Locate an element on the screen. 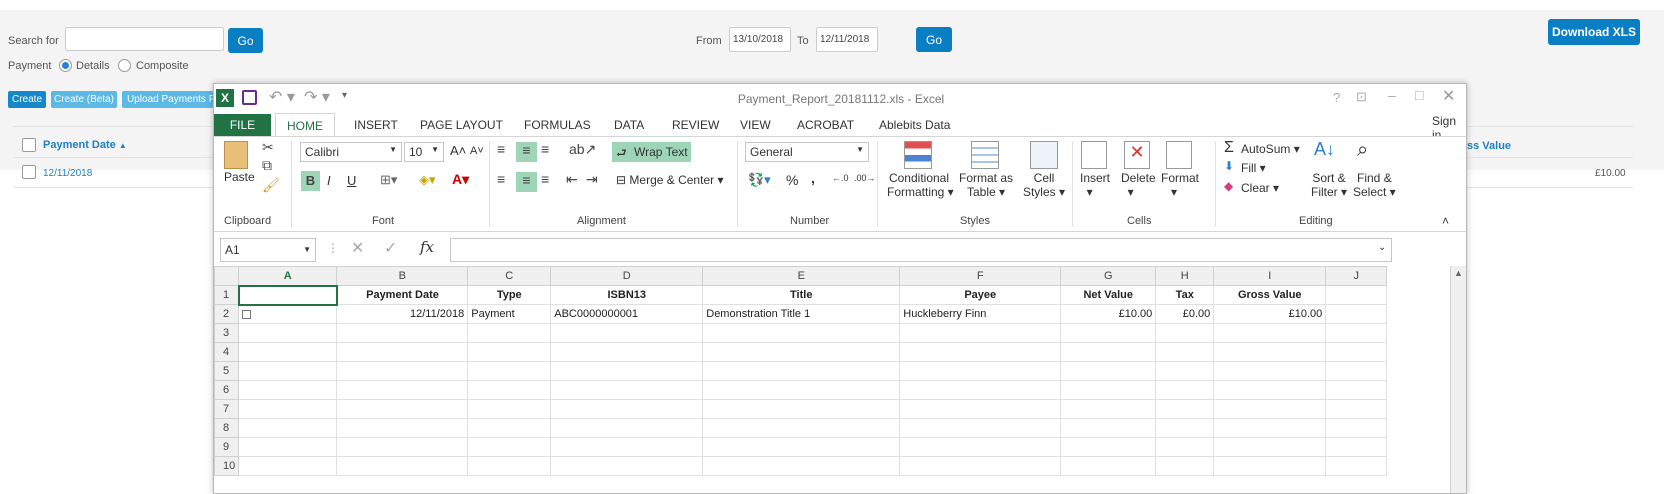  header-cell: Tax is located at coordinates (1185, 295).